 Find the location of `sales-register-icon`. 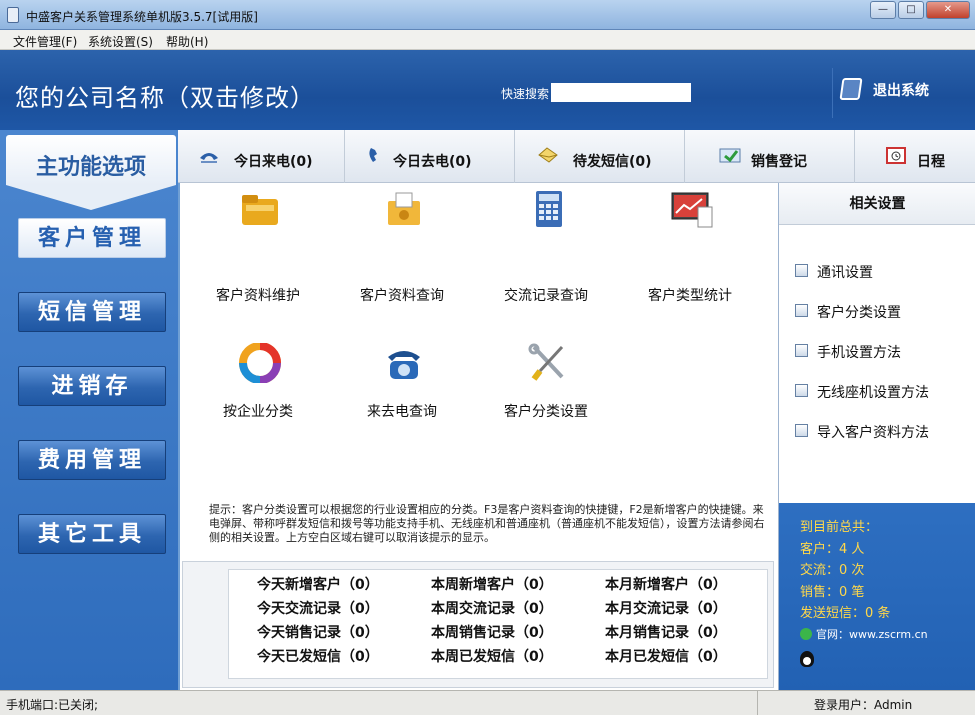

sales-register-icon is located at coordinates (730, 155).